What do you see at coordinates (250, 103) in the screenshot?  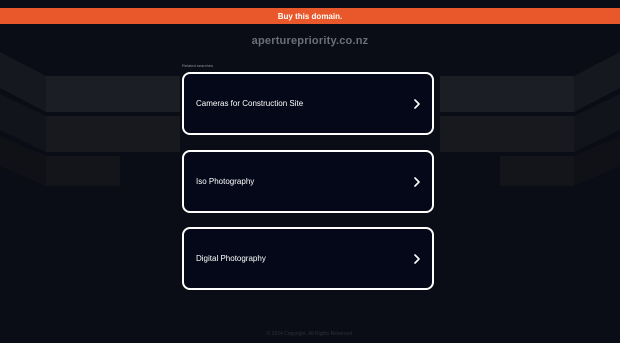 I see `related-link-label: Cameras for Construction Site` at bounding box center [250, 103].